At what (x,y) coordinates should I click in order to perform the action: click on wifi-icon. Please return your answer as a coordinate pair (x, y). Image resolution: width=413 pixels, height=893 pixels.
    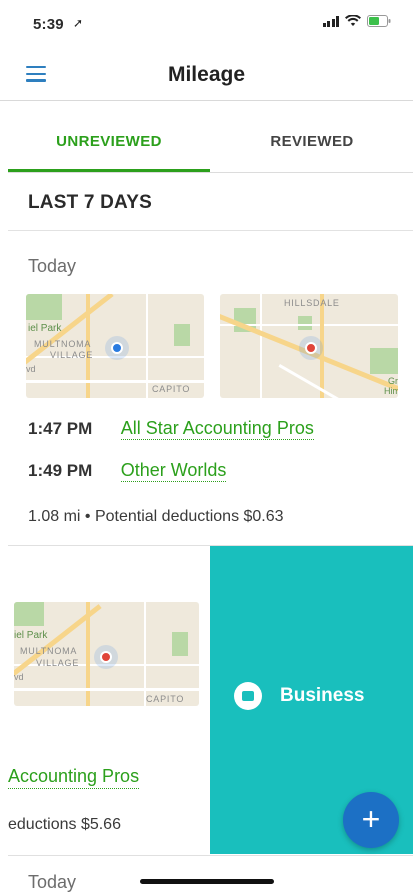
    Looking at the image, I should click on (353, 20).